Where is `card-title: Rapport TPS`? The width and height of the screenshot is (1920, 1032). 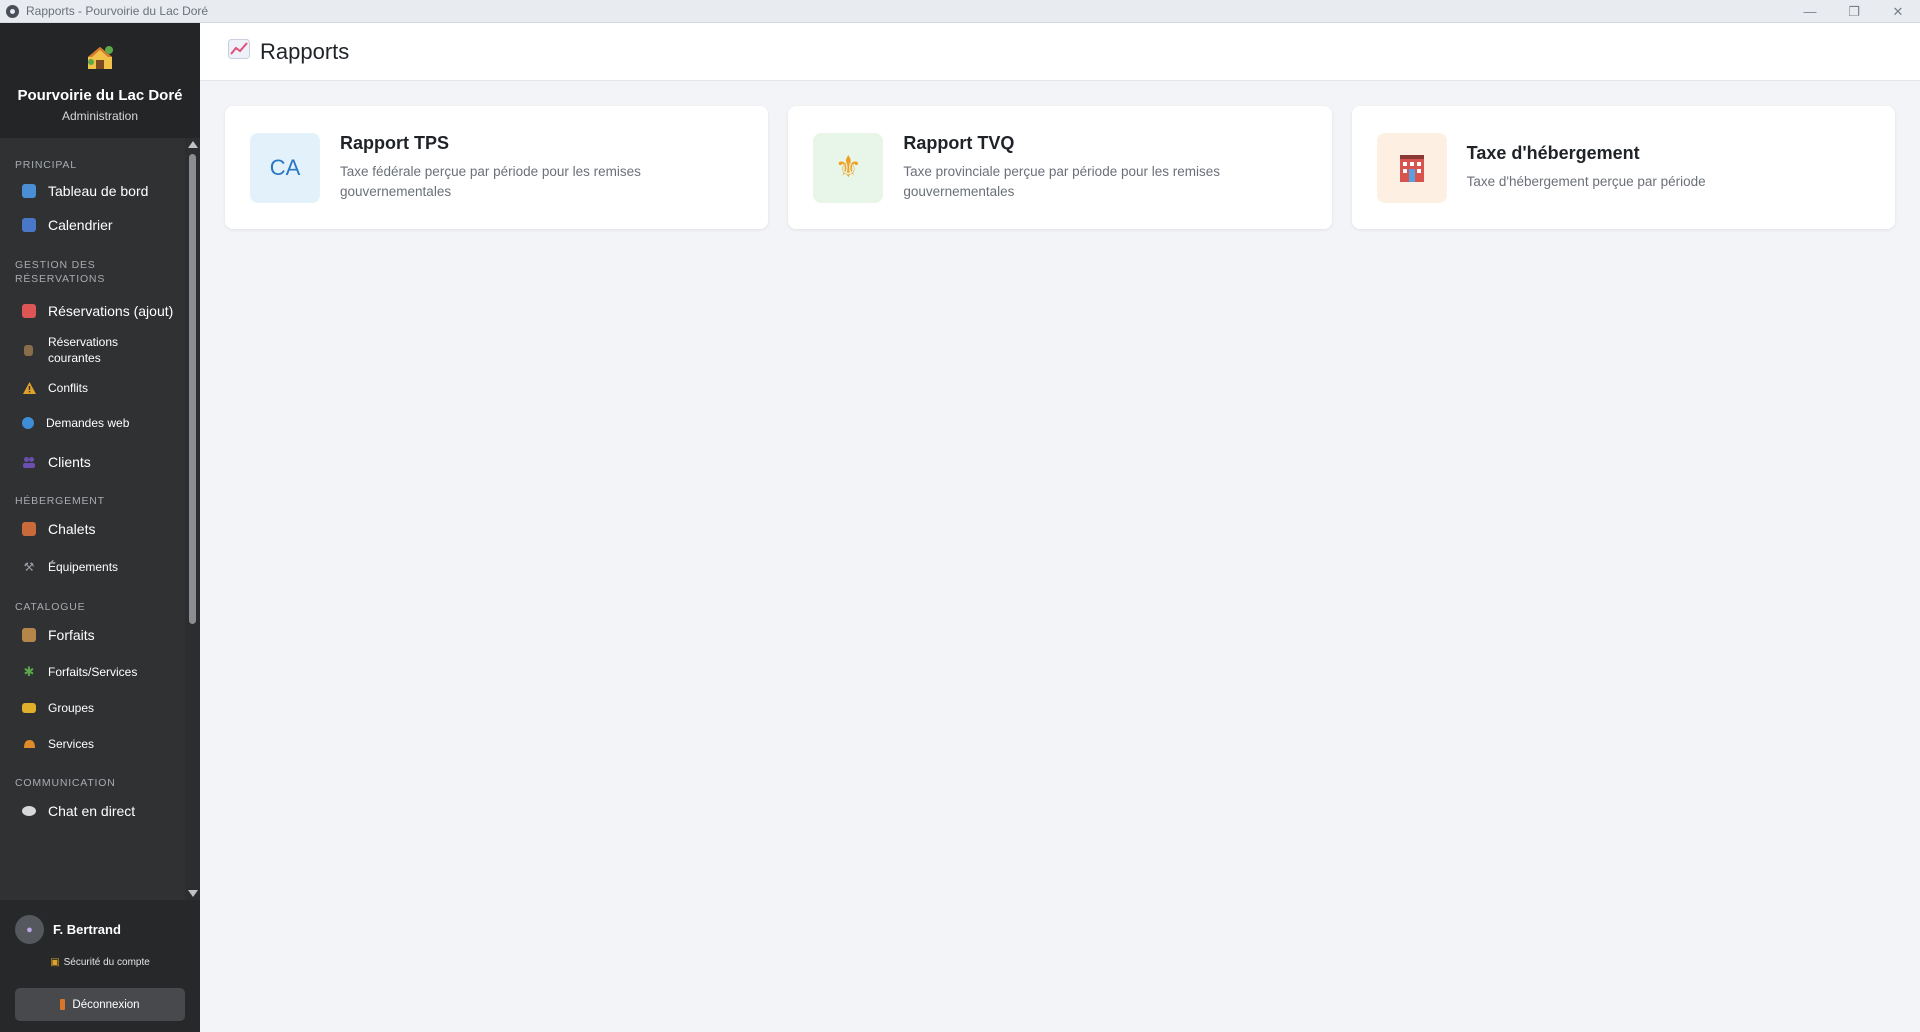
card-title: Rapport TPS is located at coordinates (395, 143).